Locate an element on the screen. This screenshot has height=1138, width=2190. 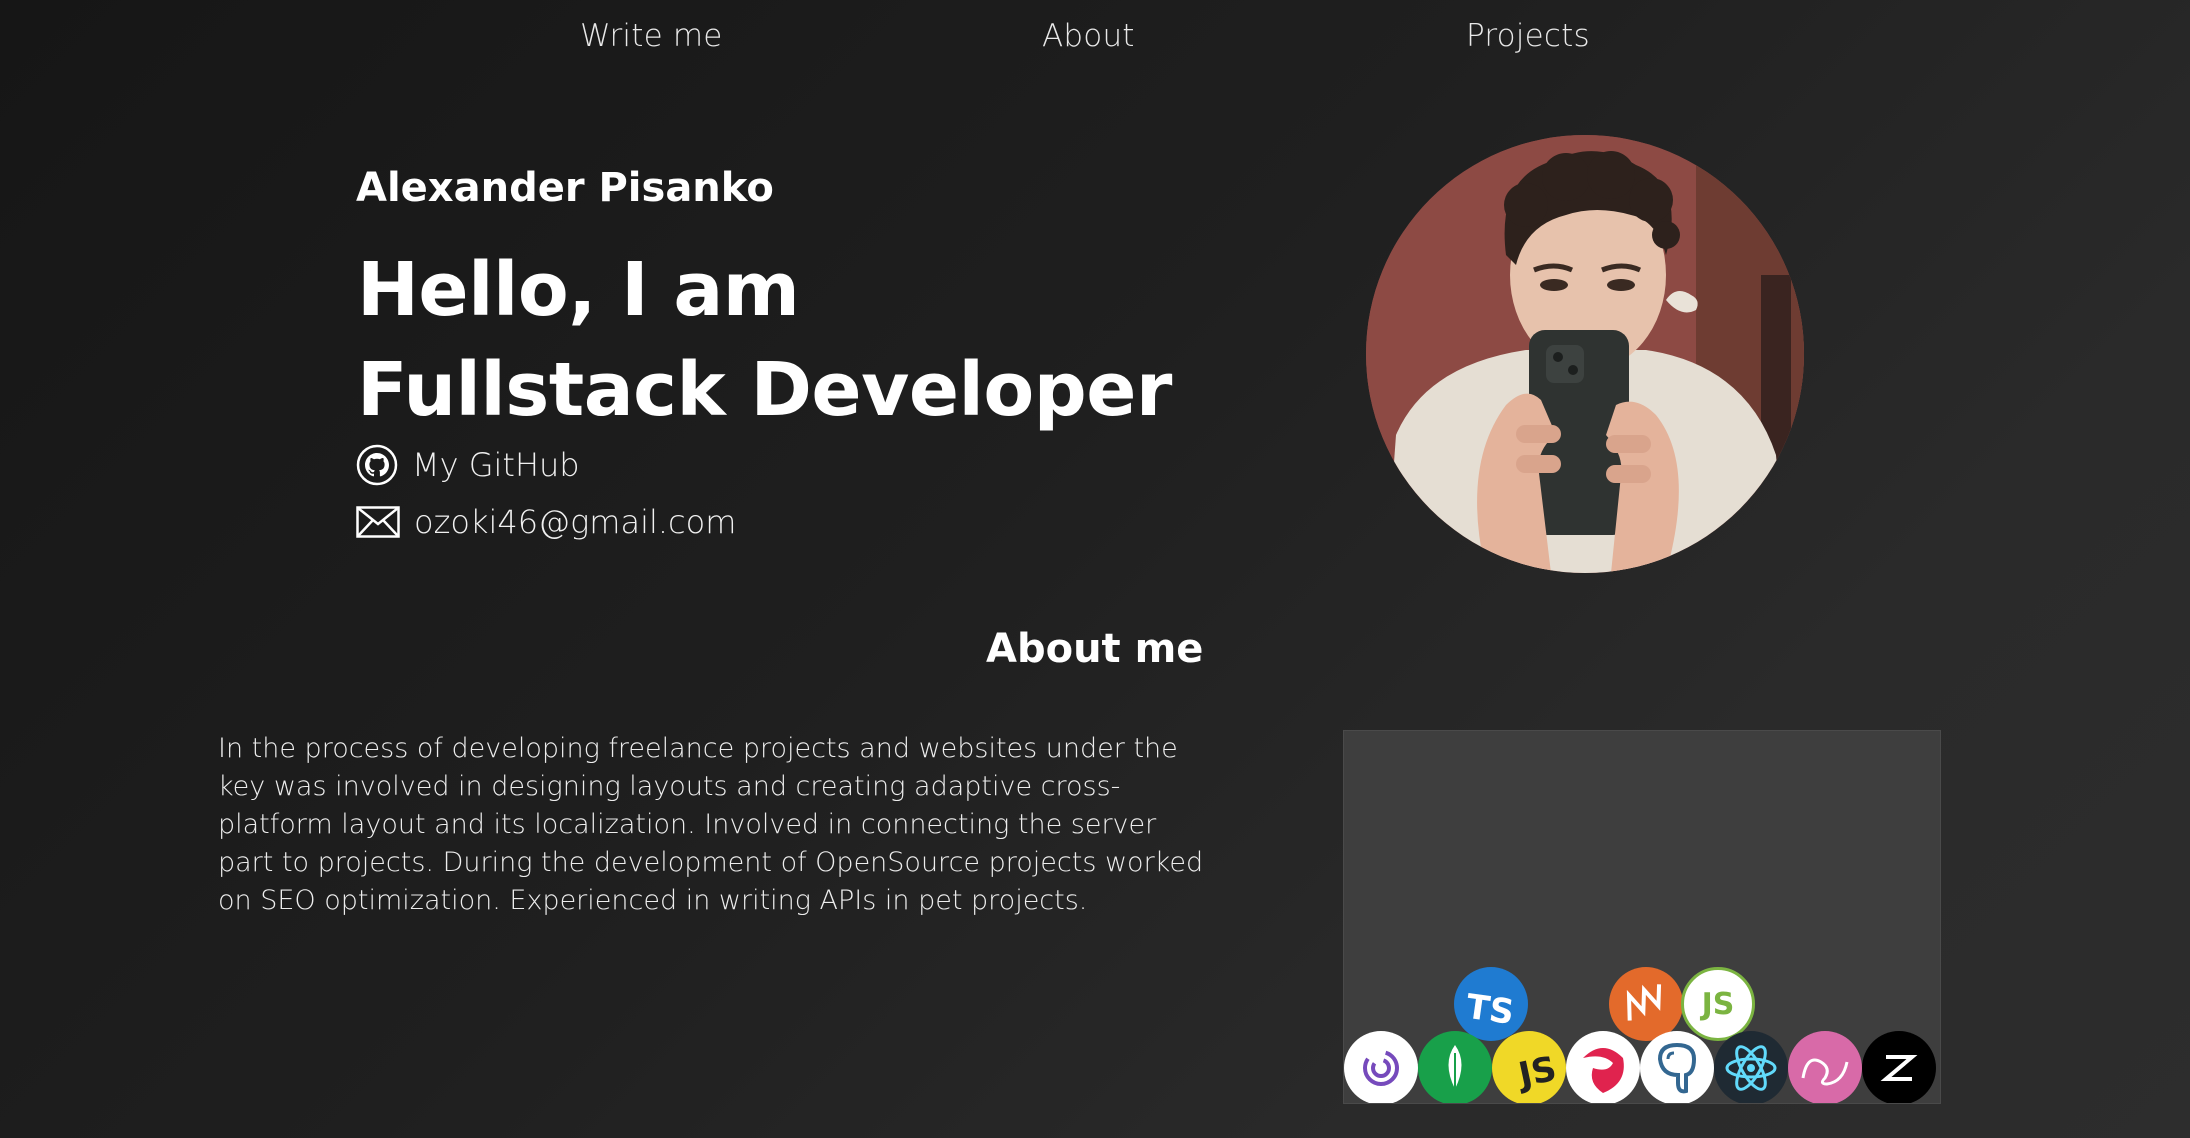
tech-stack-box: TS JS JS is located at coordinates (1642, 917).